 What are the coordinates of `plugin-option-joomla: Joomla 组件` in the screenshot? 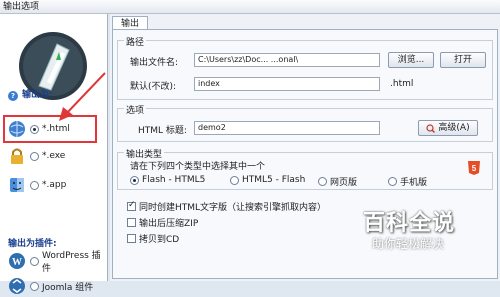 It's located at (55, 286).